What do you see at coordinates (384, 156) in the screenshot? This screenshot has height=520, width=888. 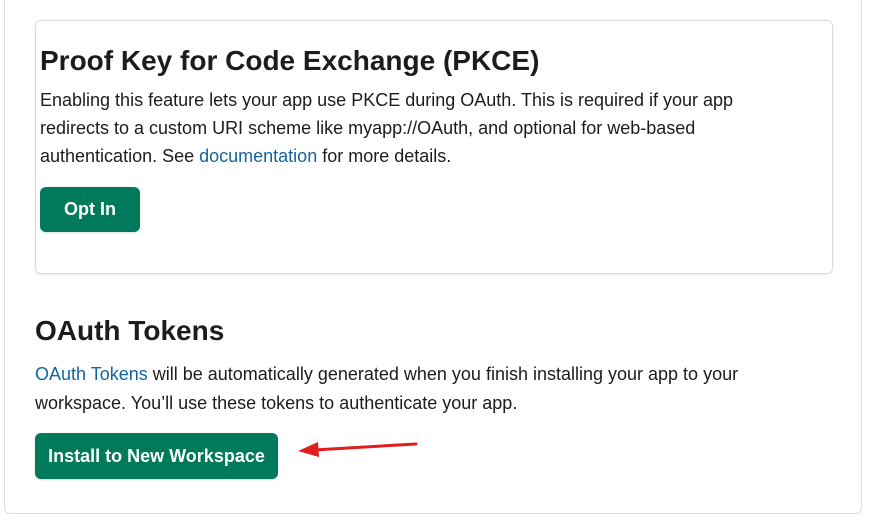 I see `pkce-description-suffix: for more details.` at bounding box center [384, 156].